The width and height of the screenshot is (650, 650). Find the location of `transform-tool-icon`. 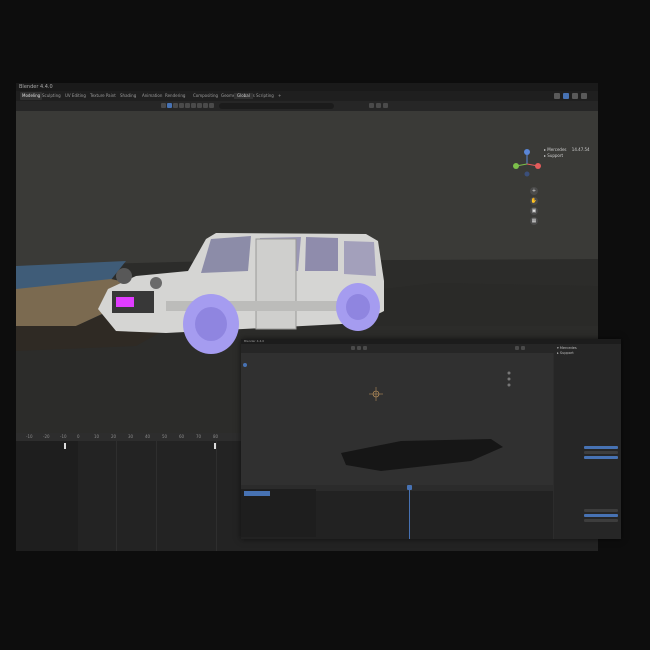

transform-tool-icon is located at coordinates (187, 105).